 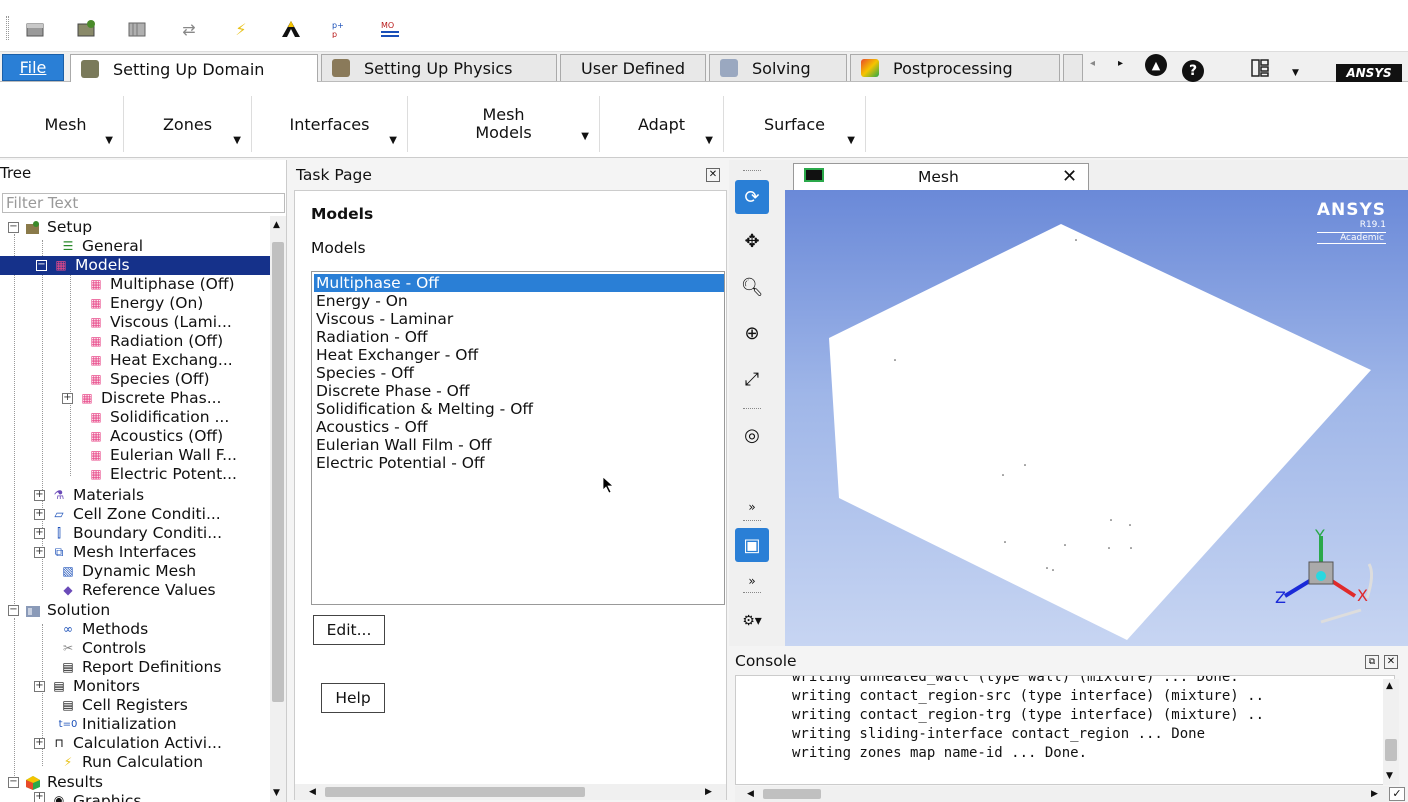 What do you see at coordinates (1092, 63) in the screenshot?
I see `scroll-left-icon: ◂` at bounding box center [1092, 63].